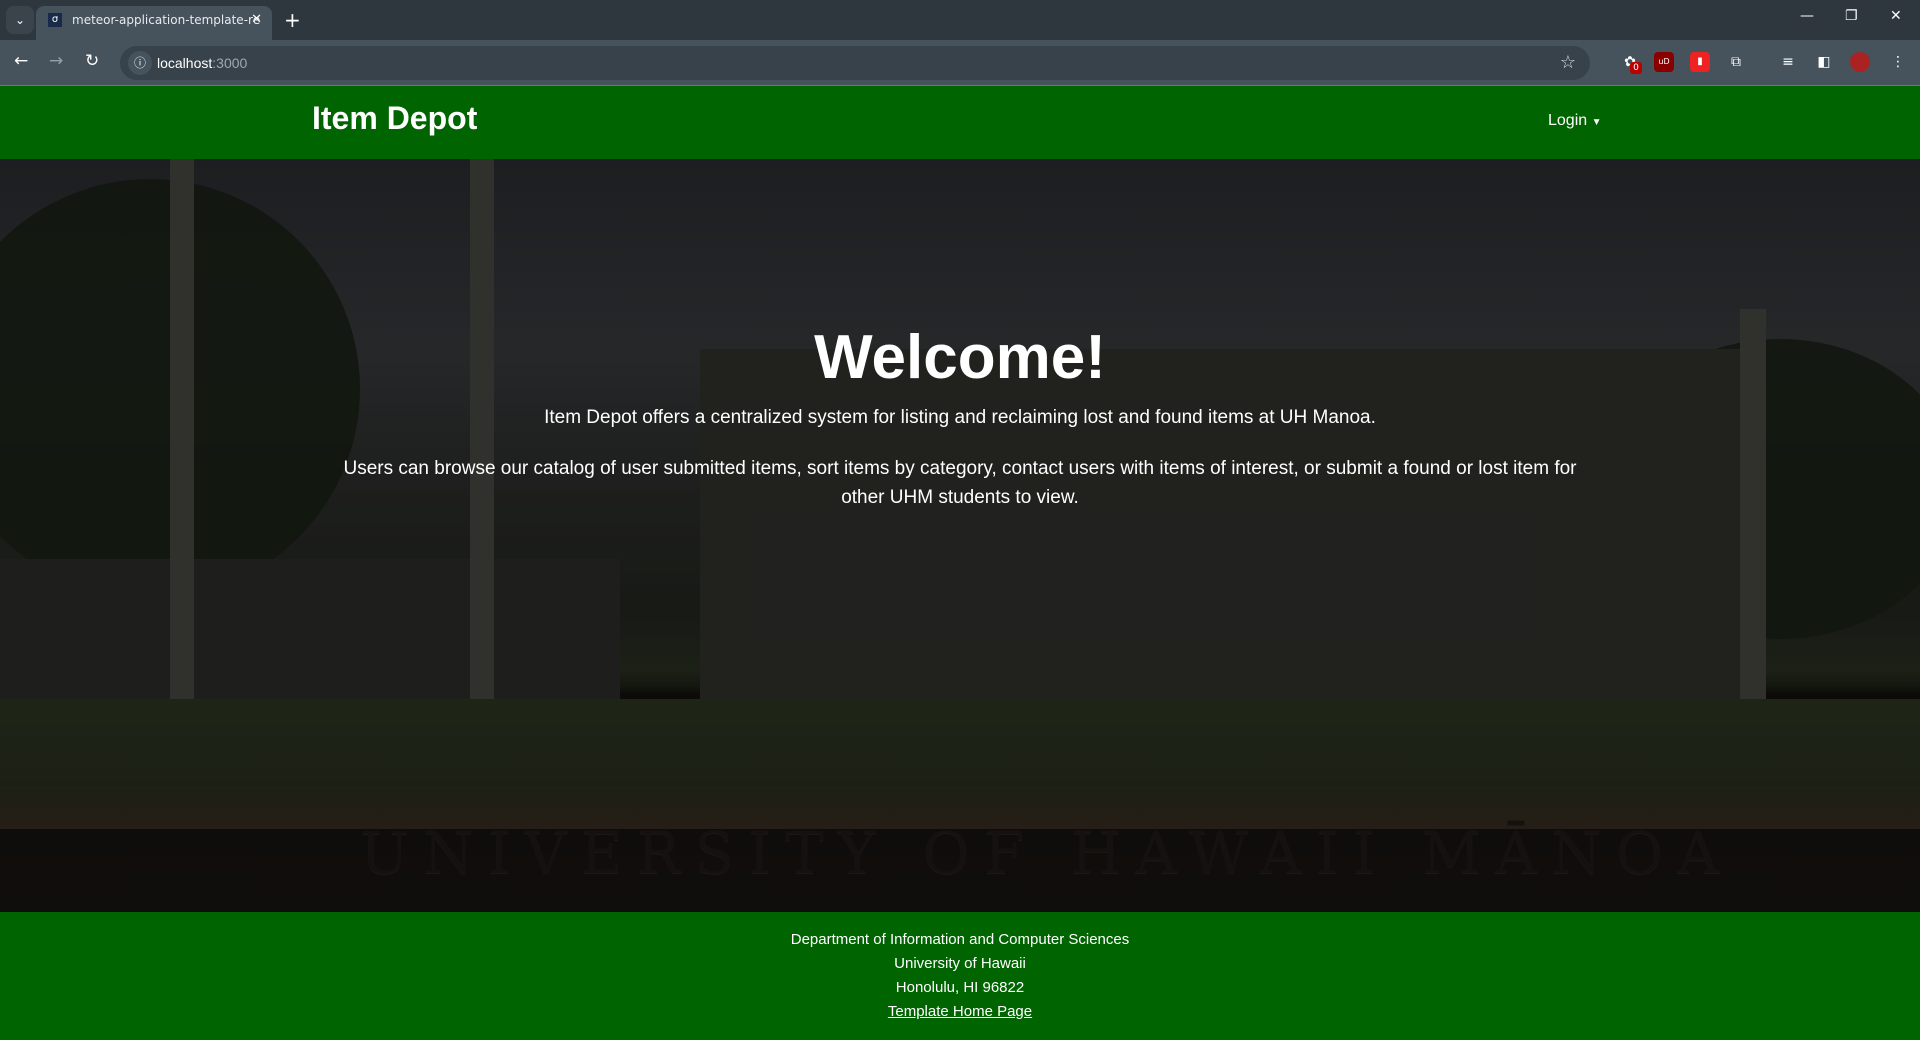  I want to click on tab-search-button: ⌄, so click(20, 20).